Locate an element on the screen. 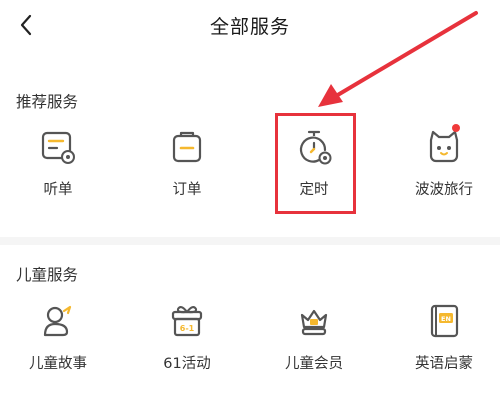 The width and height of the screenshot is (500, 402). section-title-recommended: 推荐服务 is located at coordinates (47, 102).